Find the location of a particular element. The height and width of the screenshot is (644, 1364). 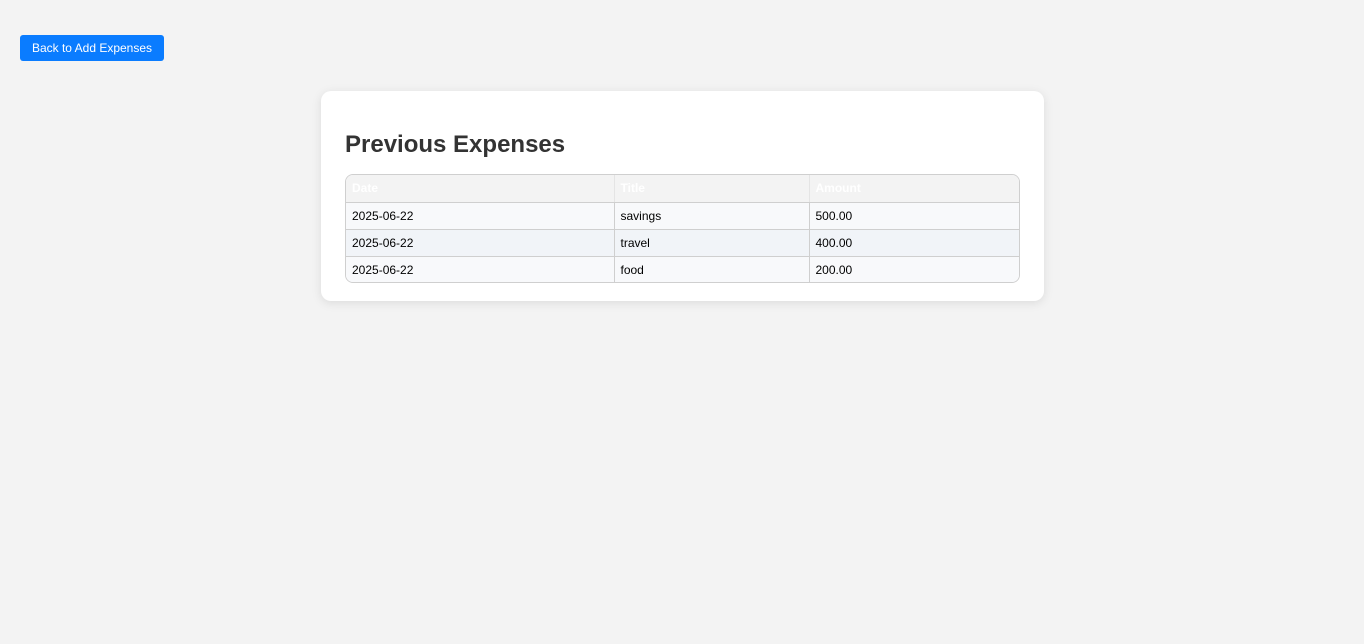

column-header-title: Title is located at coordinates (712, 189).